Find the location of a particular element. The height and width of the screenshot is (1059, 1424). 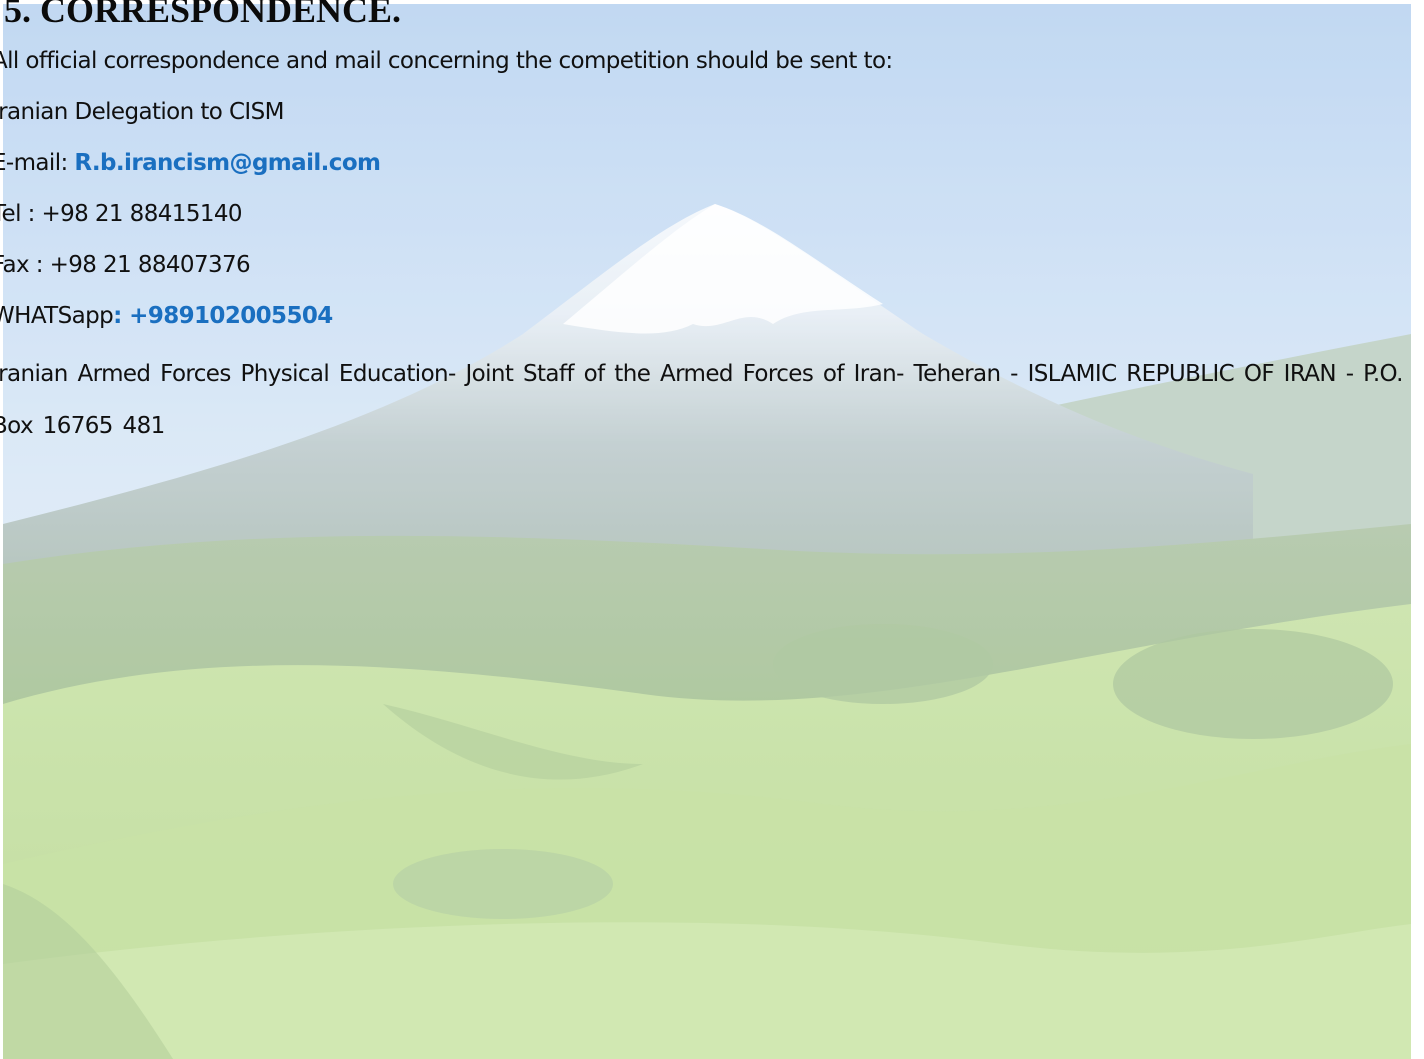

whatsapp-label: WHATSapp is located at coordinates (57, 316).